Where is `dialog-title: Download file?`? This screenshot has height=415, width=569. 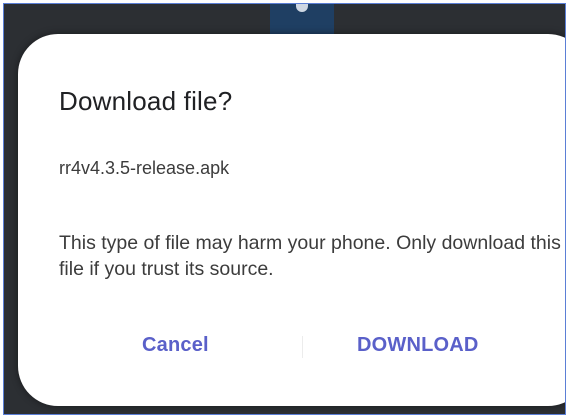
dialog-title: Download file? is located at coordinates (146, 101).